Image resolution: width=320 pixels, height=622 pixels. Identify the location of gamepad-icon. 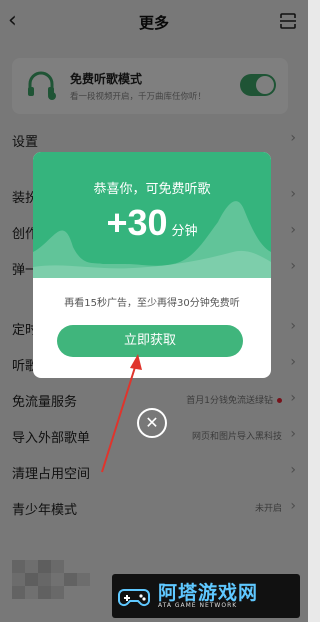
(134, 598).